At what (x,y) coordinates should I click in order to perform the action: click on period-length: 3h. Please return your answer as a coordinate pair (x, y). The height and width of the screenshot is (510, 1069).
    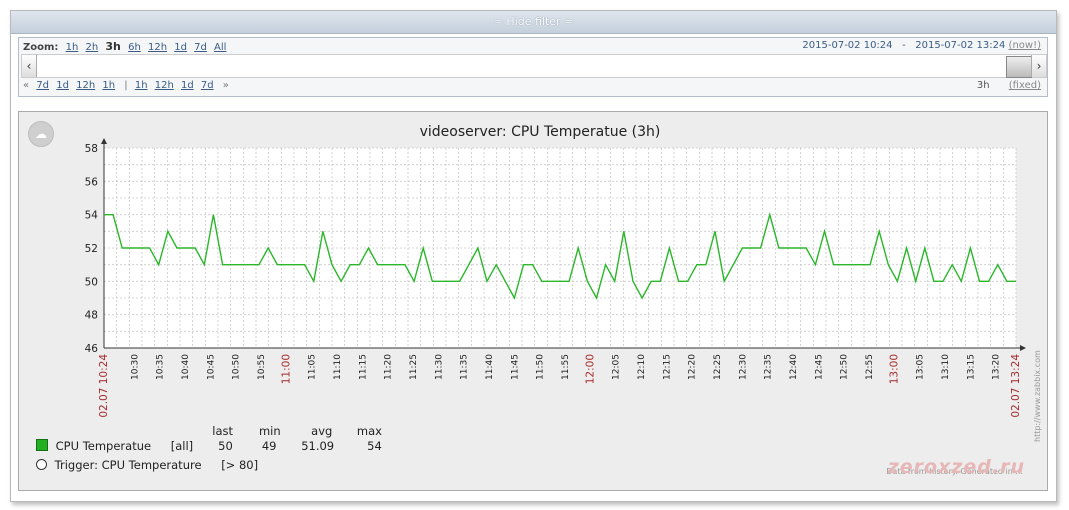
    Looking at the image, I should click on (983, 85).